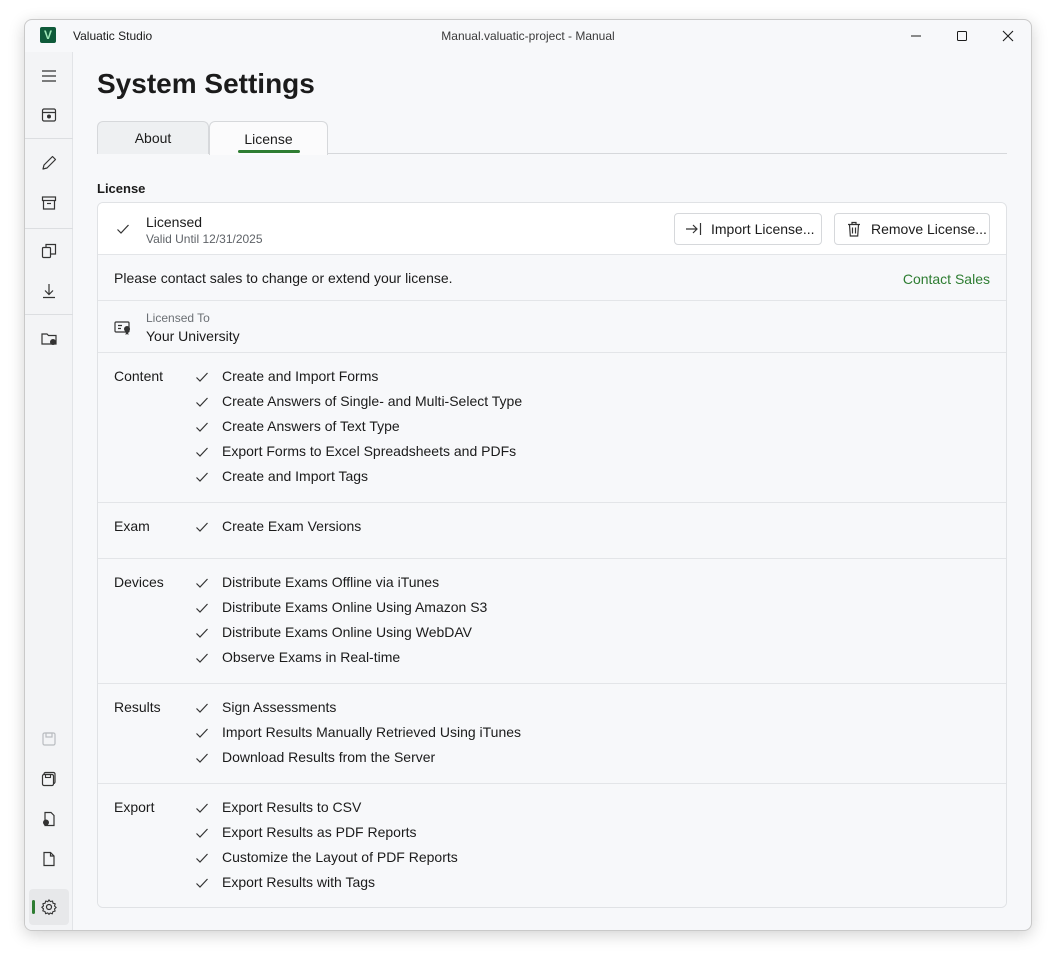  I want to click on feature-label: Create and Import Forms, so click(300, 376).